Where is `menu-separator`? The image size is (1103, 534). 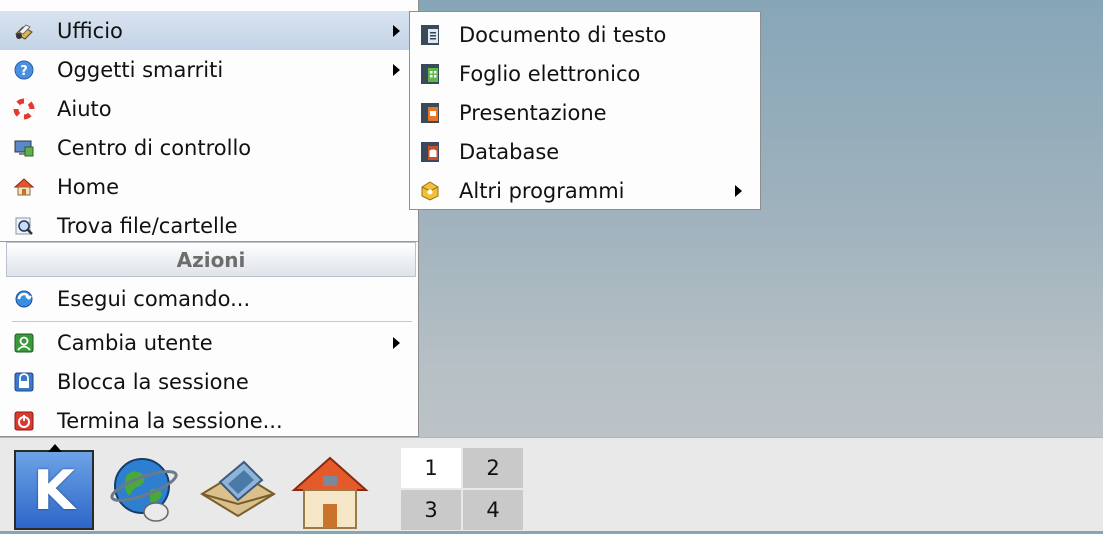 menu-separator is located at coordinates (212, 321).